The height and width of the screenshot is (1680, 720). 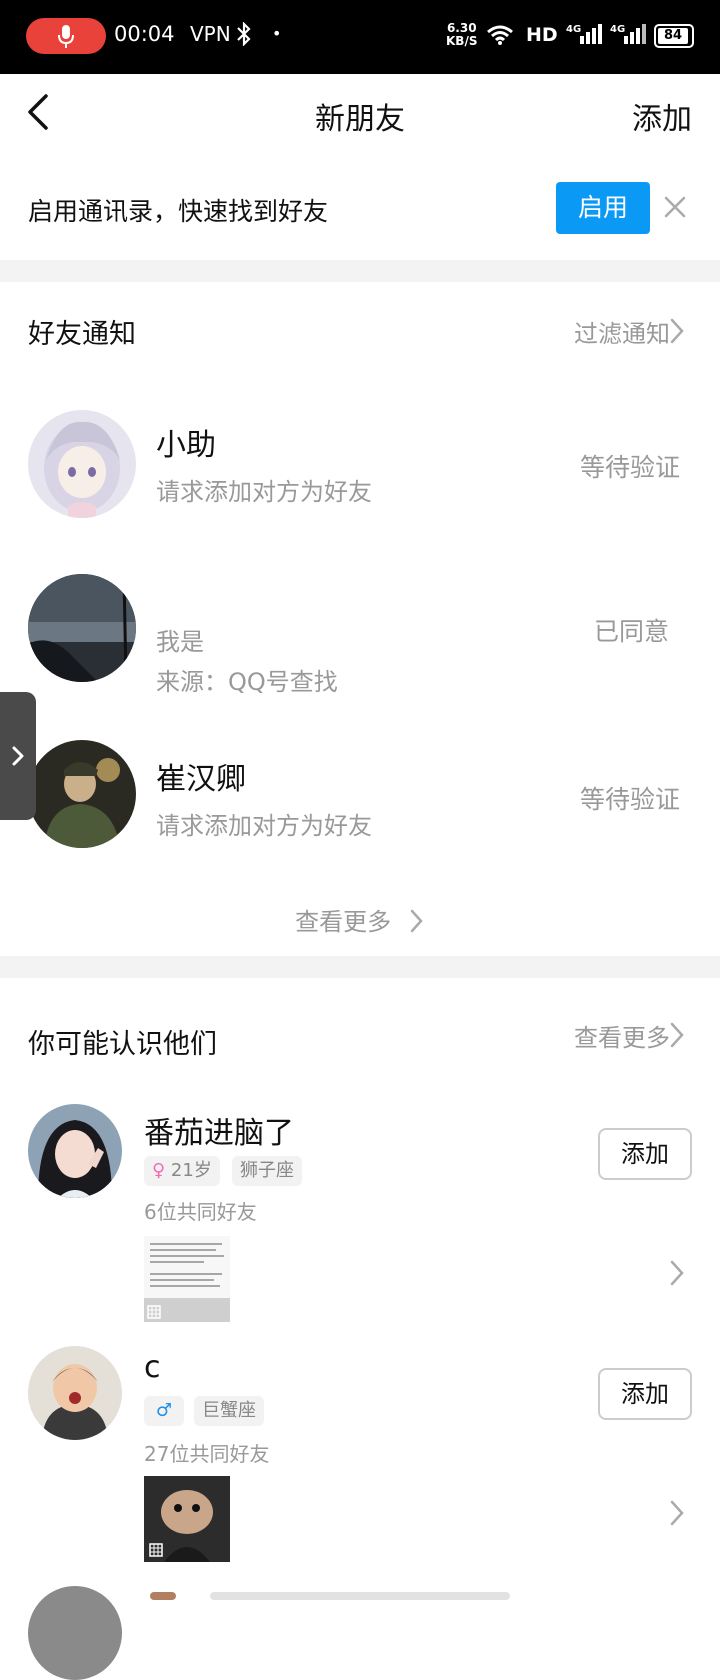 What do you see at coordinates (229, 1411) in the screenshot?
I see `zodiac-tag: 巨蟹座` at bounding box center [229, 1411].